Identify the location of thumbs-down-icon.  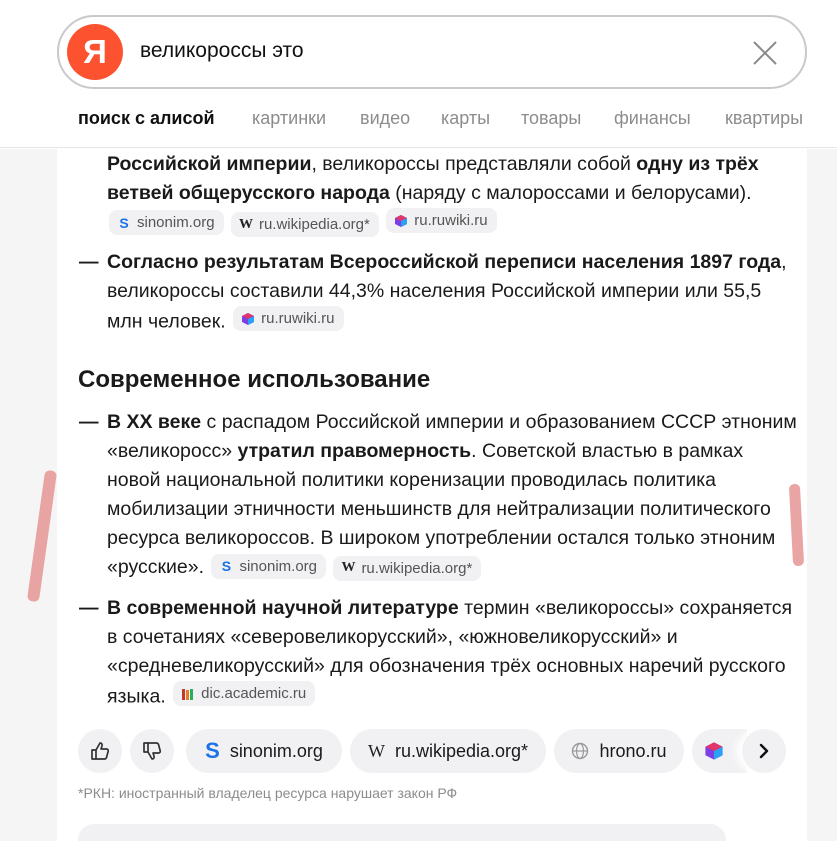
(152, 751).